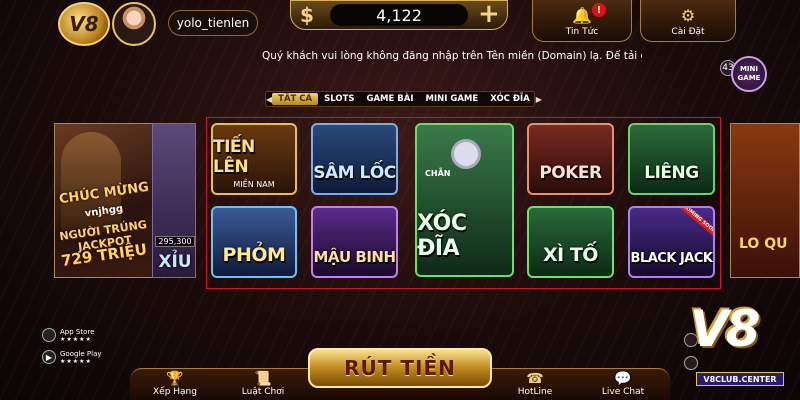  I want to click on balance-value: 4,122, so click(399, 15).